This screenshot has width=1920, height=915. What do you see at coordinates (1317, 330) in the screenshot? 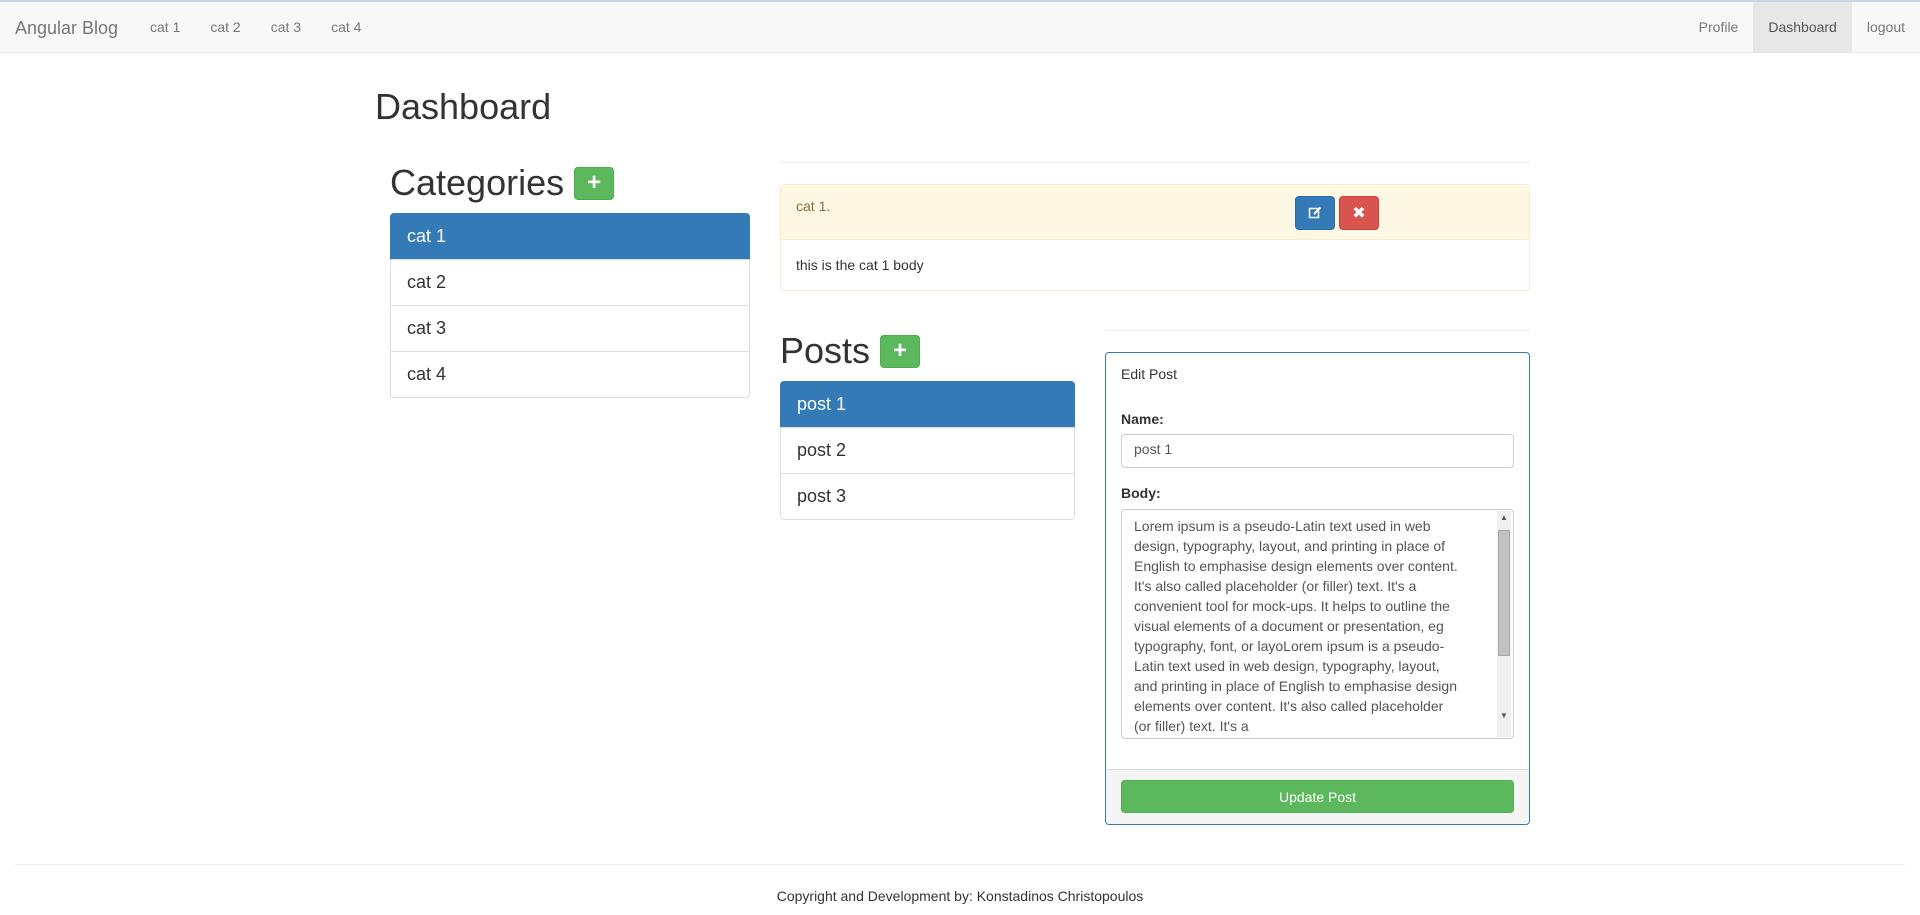
I see `edit-post-divider` at bounding box center [1317, 330].